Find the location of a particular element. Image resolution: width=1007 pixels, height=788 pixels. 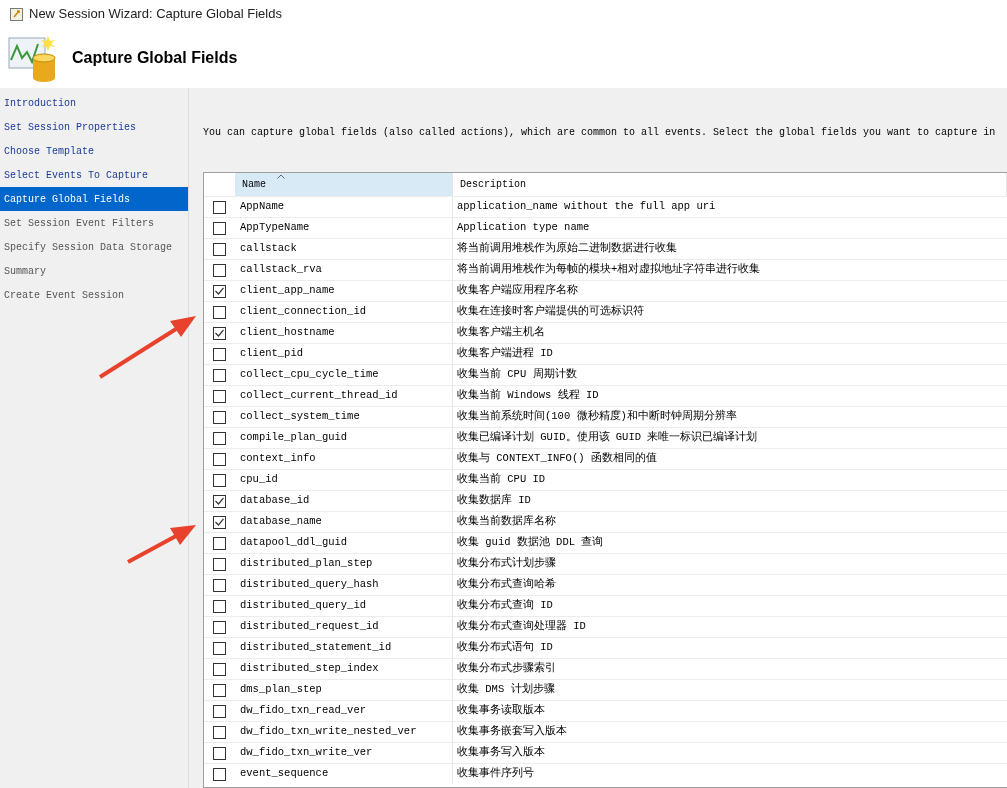

field-name-cell: compile_plan_guid is located at coordinates (344, 438).